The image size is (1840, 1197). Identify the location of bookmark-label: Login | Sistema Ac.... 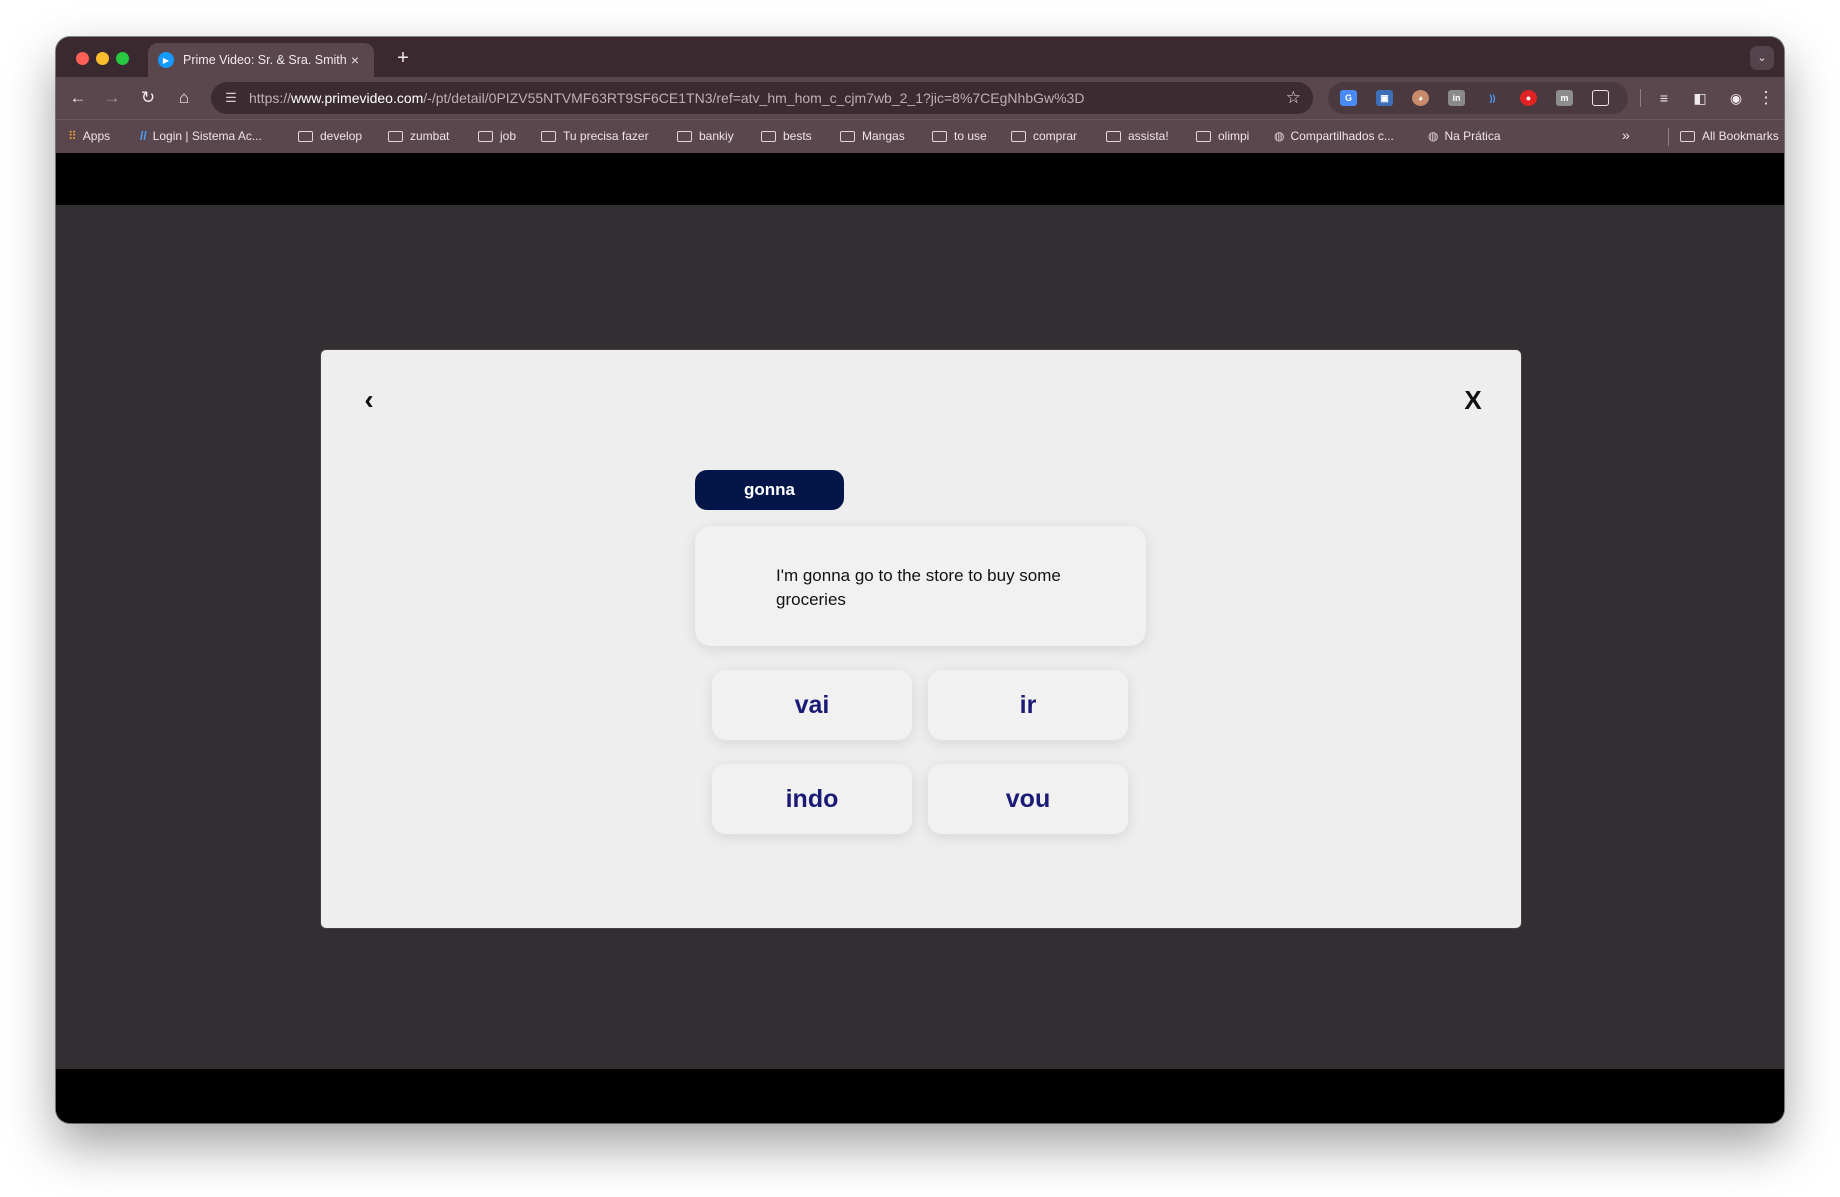
(207, 136).